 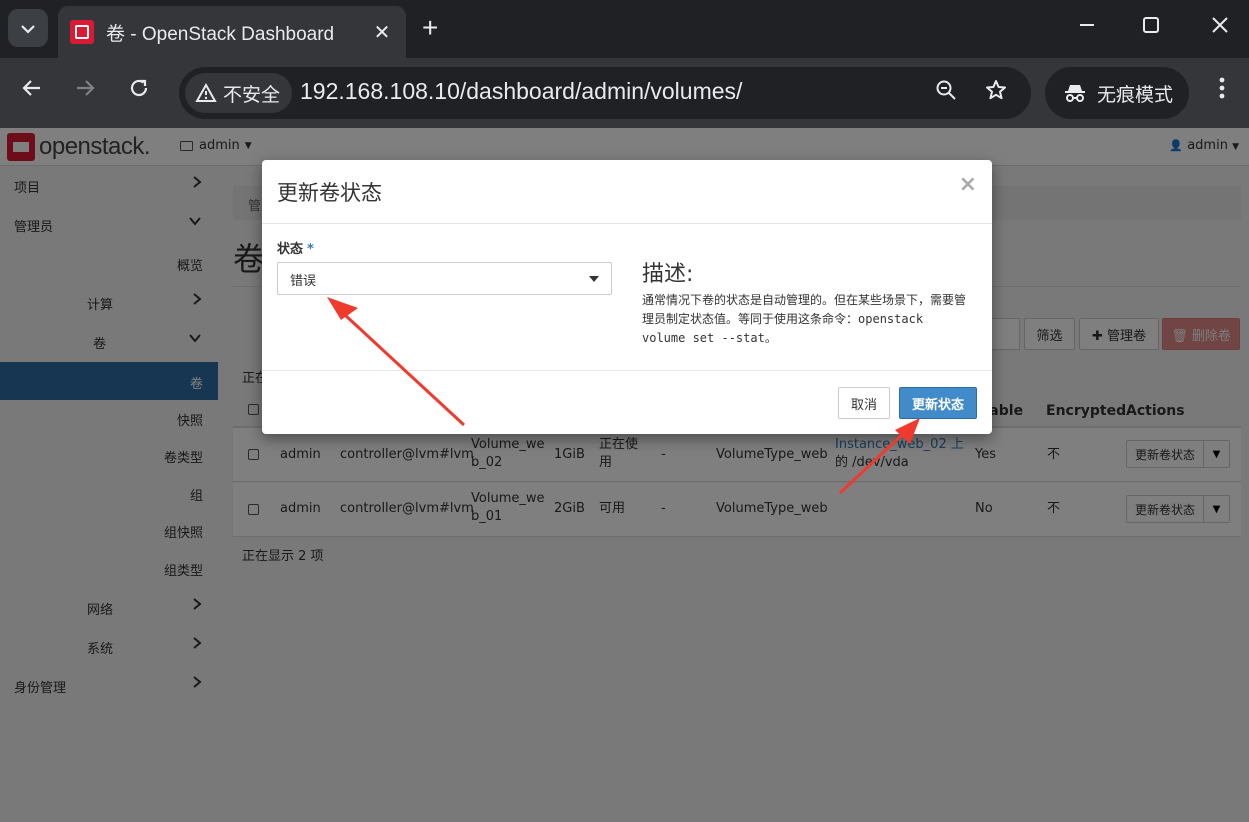 I want to click on status-select-value: 错误, so click(x=303, y=281).